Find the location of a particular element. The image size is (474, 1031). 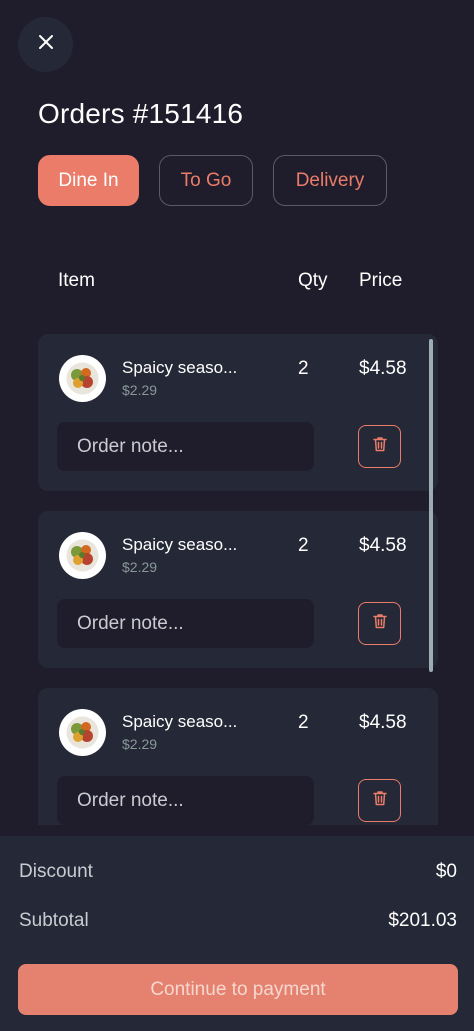

continue-to-payment-button: Continue to payment is located at coordinates (238, 989).